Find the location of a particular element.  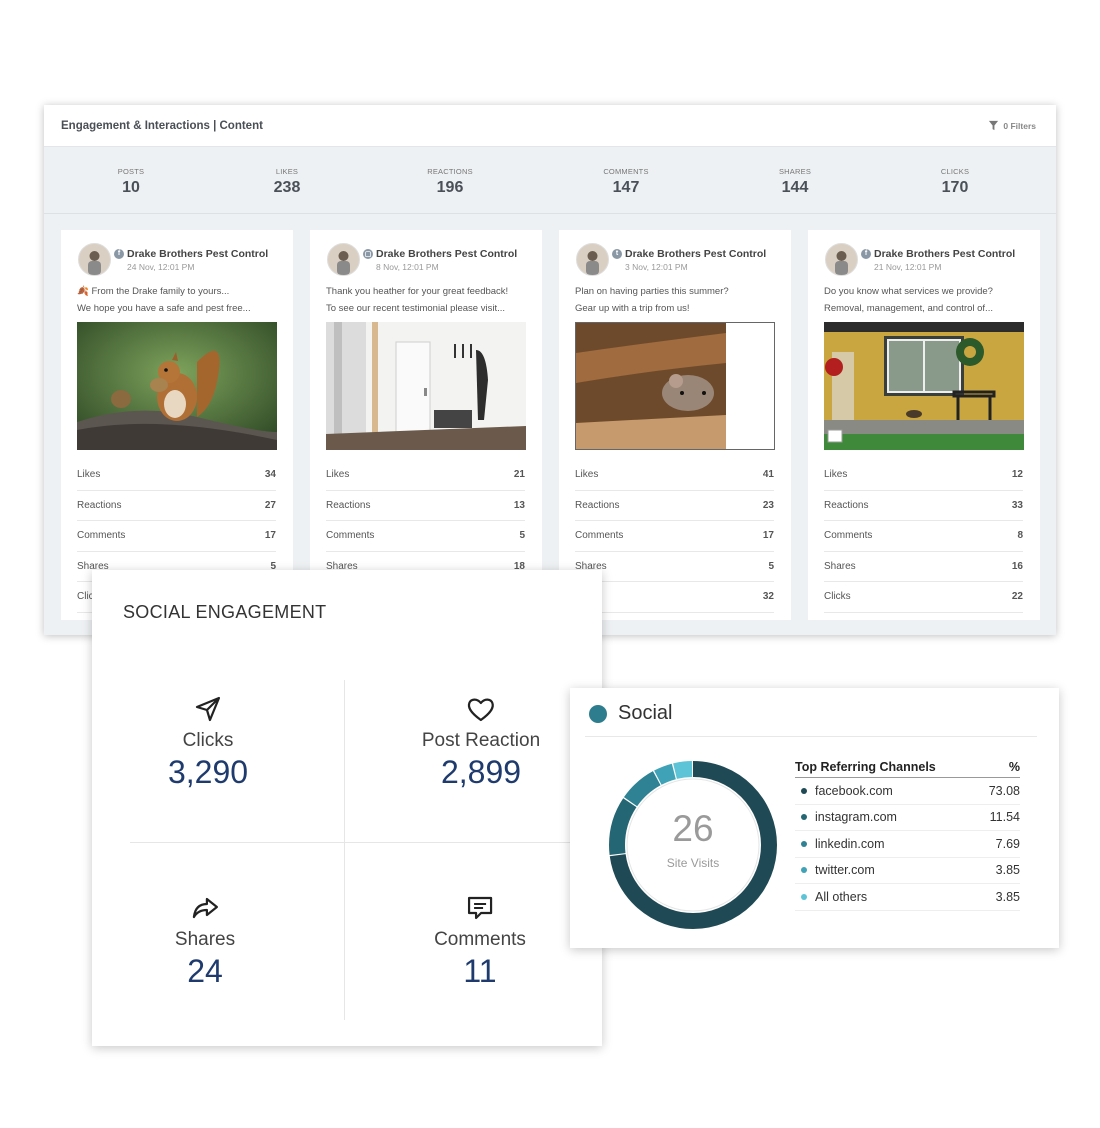

channel-name-cell: facebook.com is located at coordinates (844, 791).